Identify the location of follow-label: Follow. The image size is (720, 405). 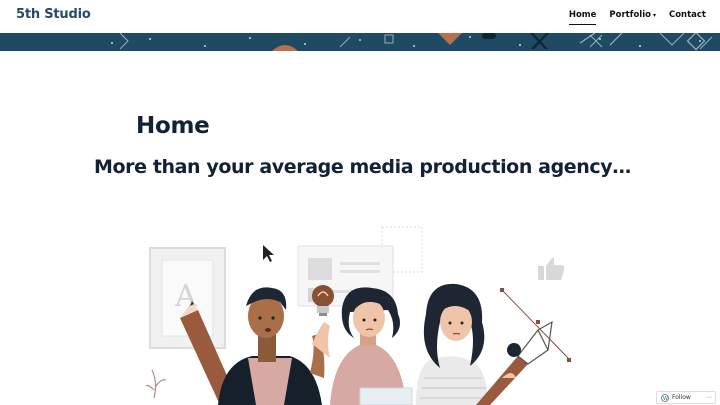
(681, 397).